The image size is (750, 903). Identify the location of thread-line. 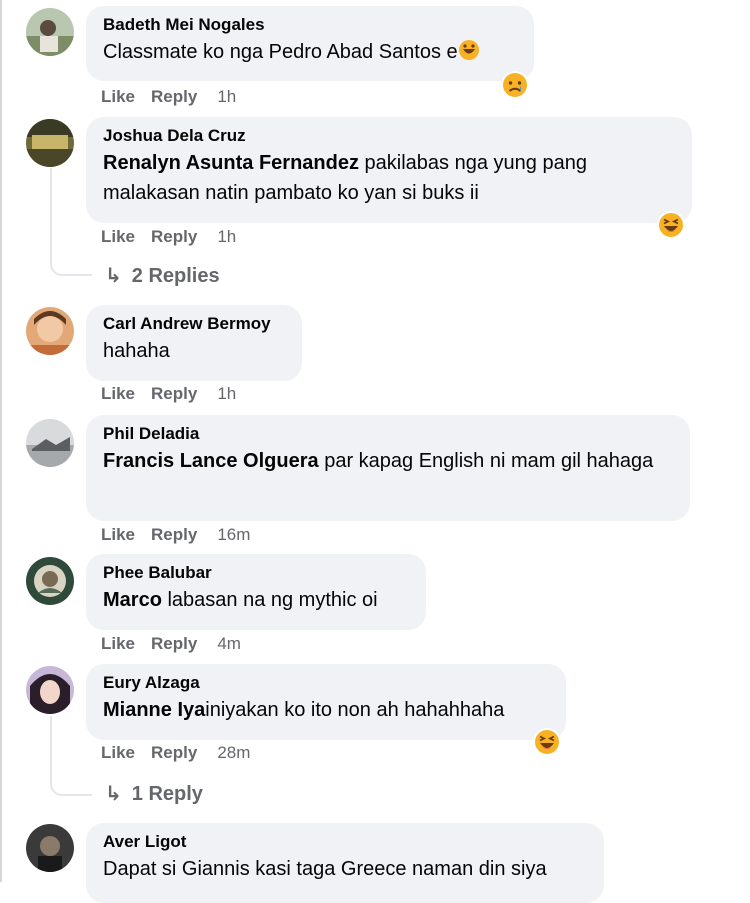
(71, 756).